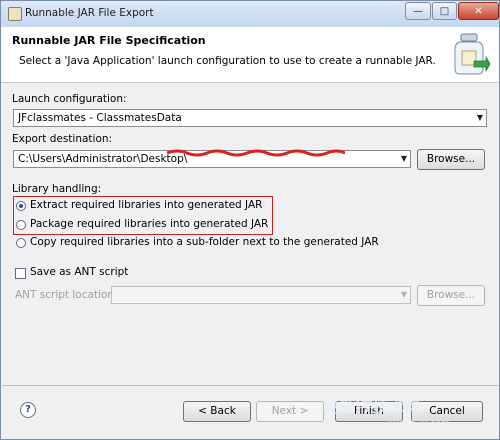 The image size is (500, 440). Describe the element at coordinates (109, 40) in the screenshot. I see `page-title: Runnable JAR File Specification` at that location.